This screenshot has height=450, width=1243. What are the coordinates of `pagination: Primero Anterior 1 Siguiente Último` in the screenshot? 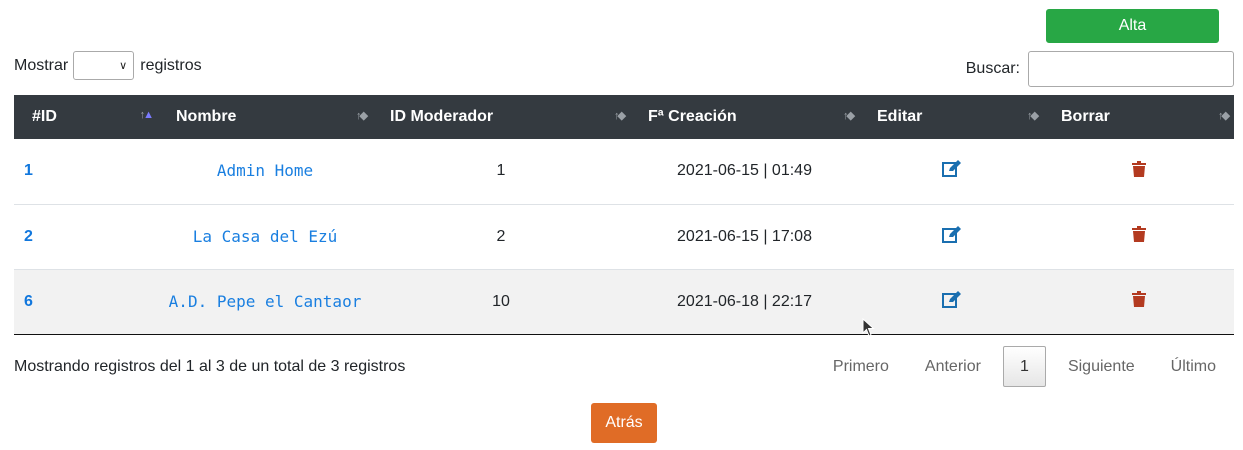 It's located at (1024, 366).